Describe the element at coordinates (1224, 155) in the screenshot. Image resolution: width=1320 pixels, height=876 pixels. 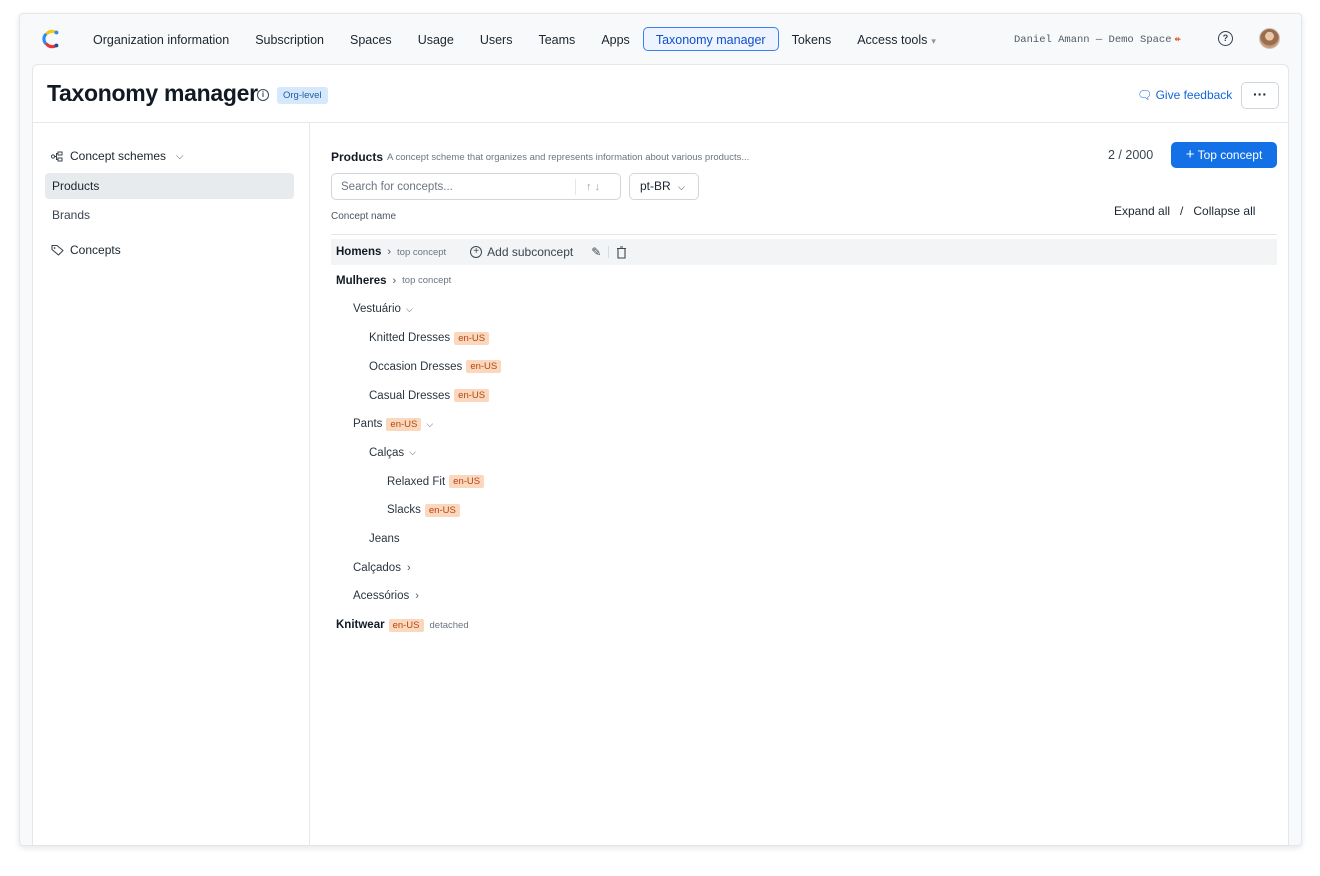
I see `add-top-concept-button: + Top concept` at that location.